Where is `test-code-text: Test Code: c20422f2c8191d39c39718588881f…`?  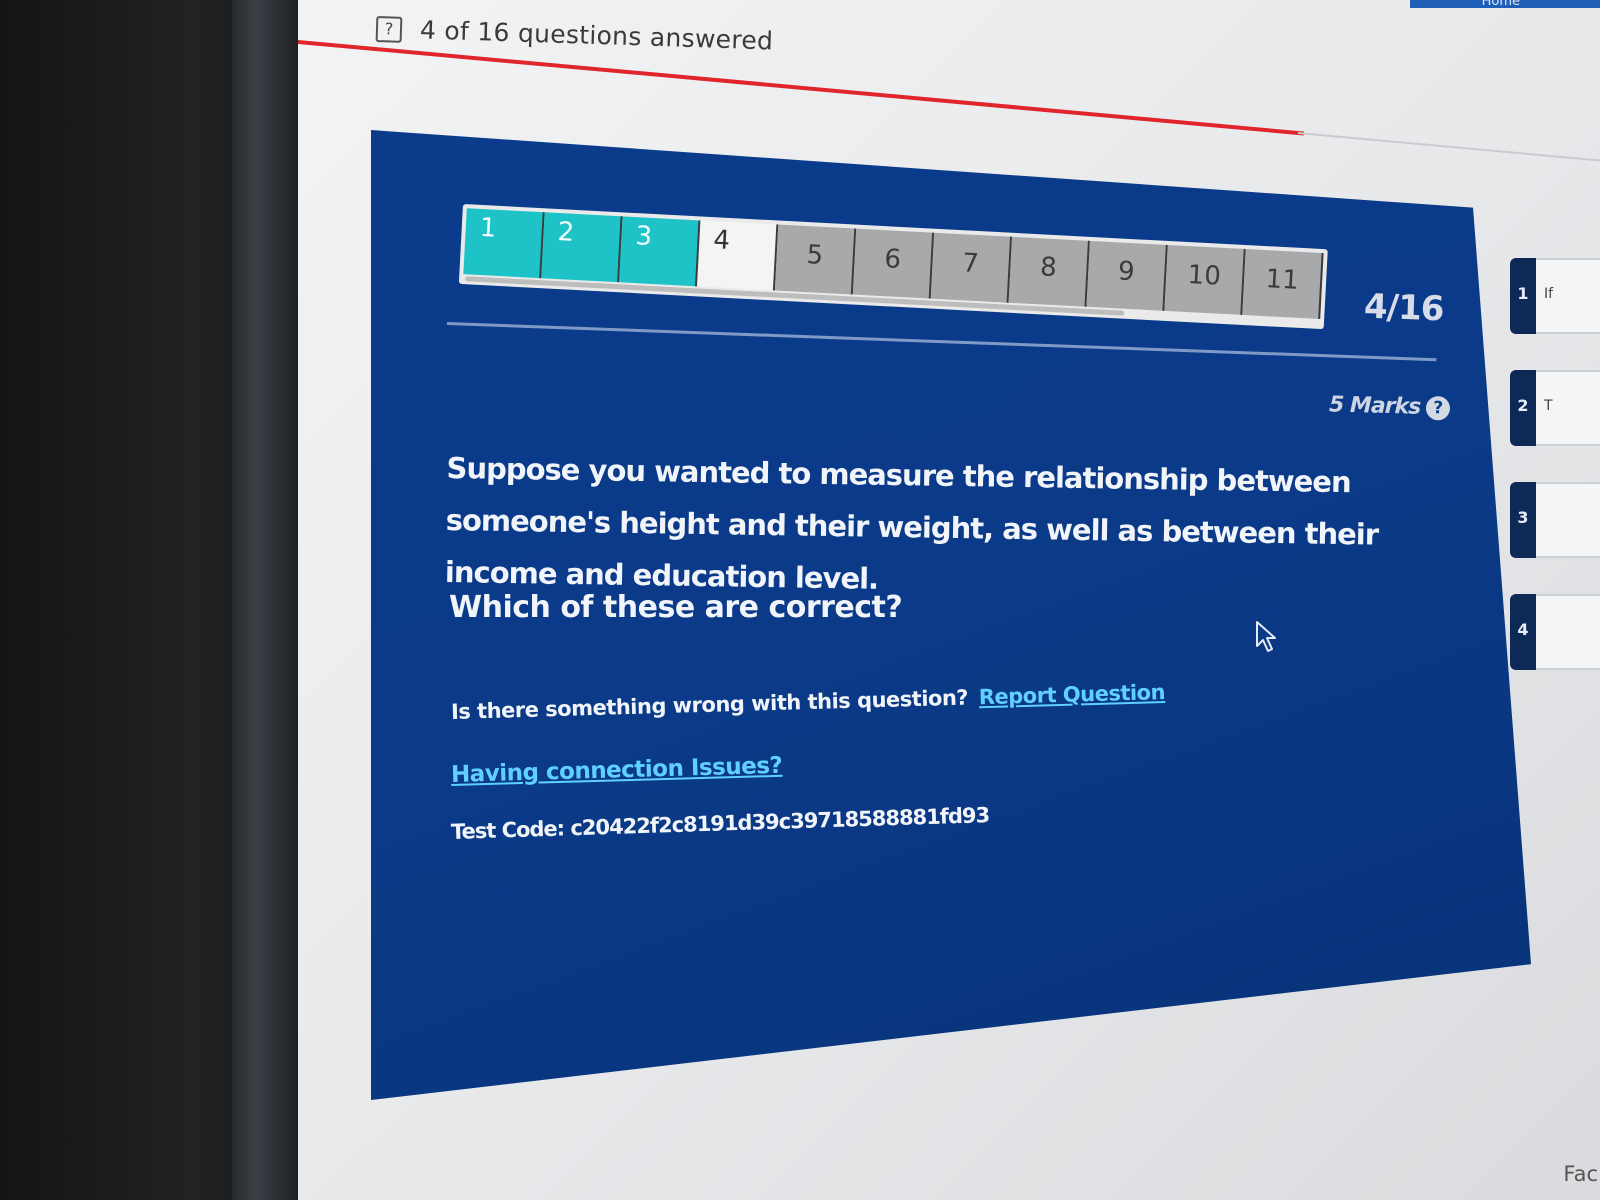 test-code-text: Test Code: c20422f2c8191d39c39718588881f… is located at coordinates (720, 823).